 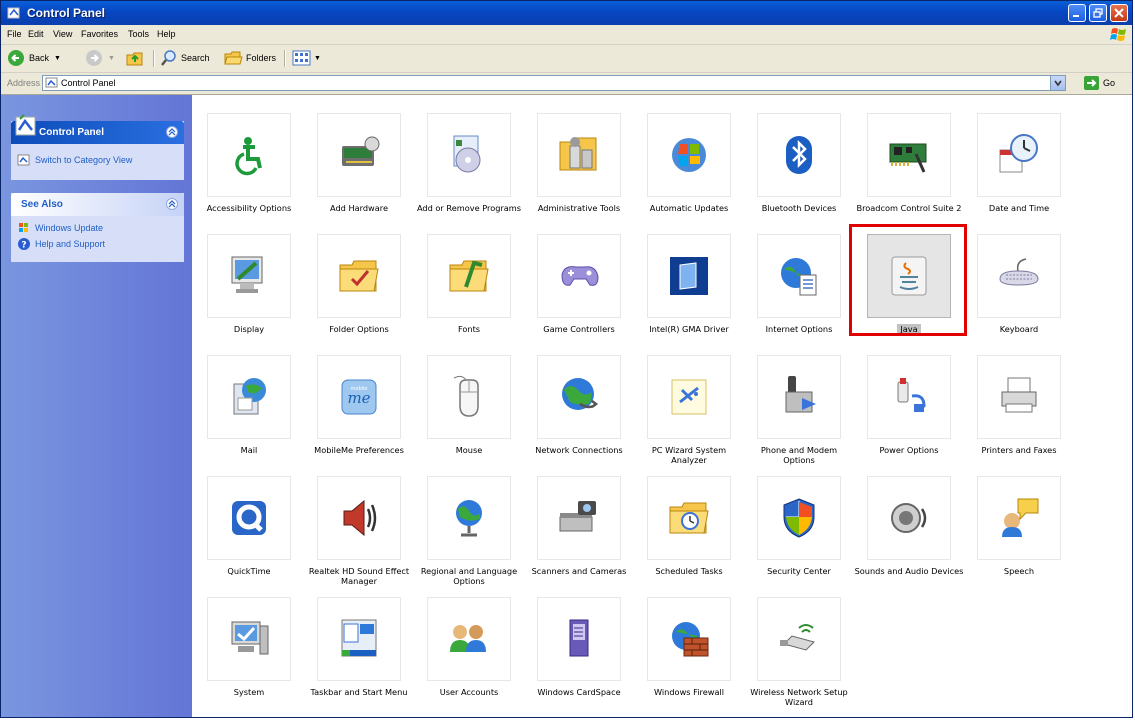 I want to click on item-label: PC Wizard System Analyzer, so click(x=689, y=455).